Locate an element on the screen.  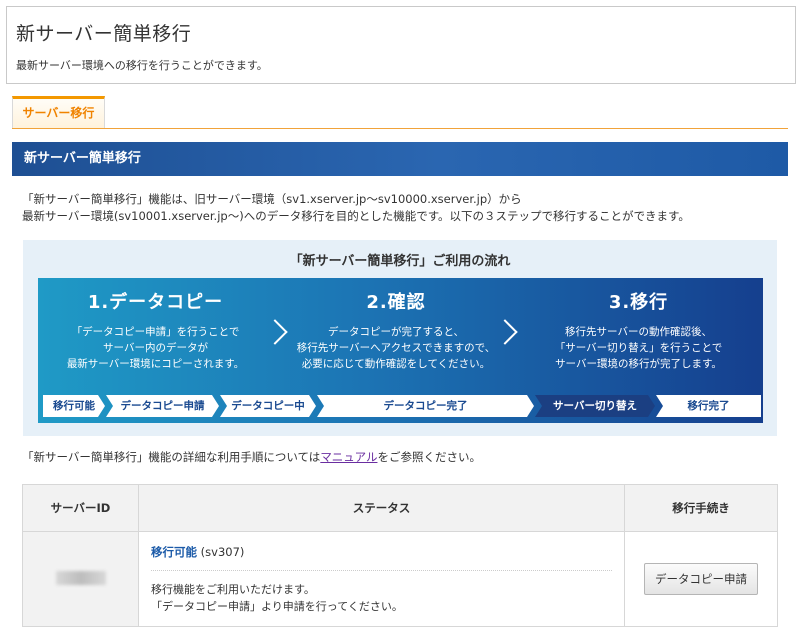
manual-prefix: 「新サーバー簡単移行」機能の詳細な利用手順については is located at coordinates (171, 457).